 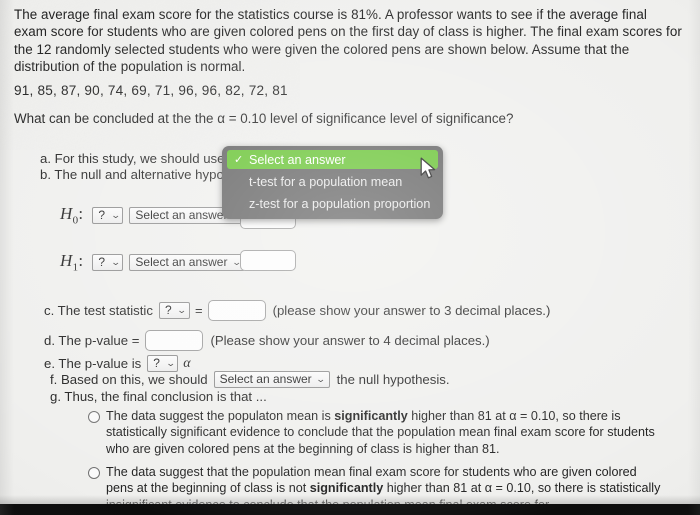 I want to click on dropdown-option-label: Select an answer, so click(x=297, y=159).